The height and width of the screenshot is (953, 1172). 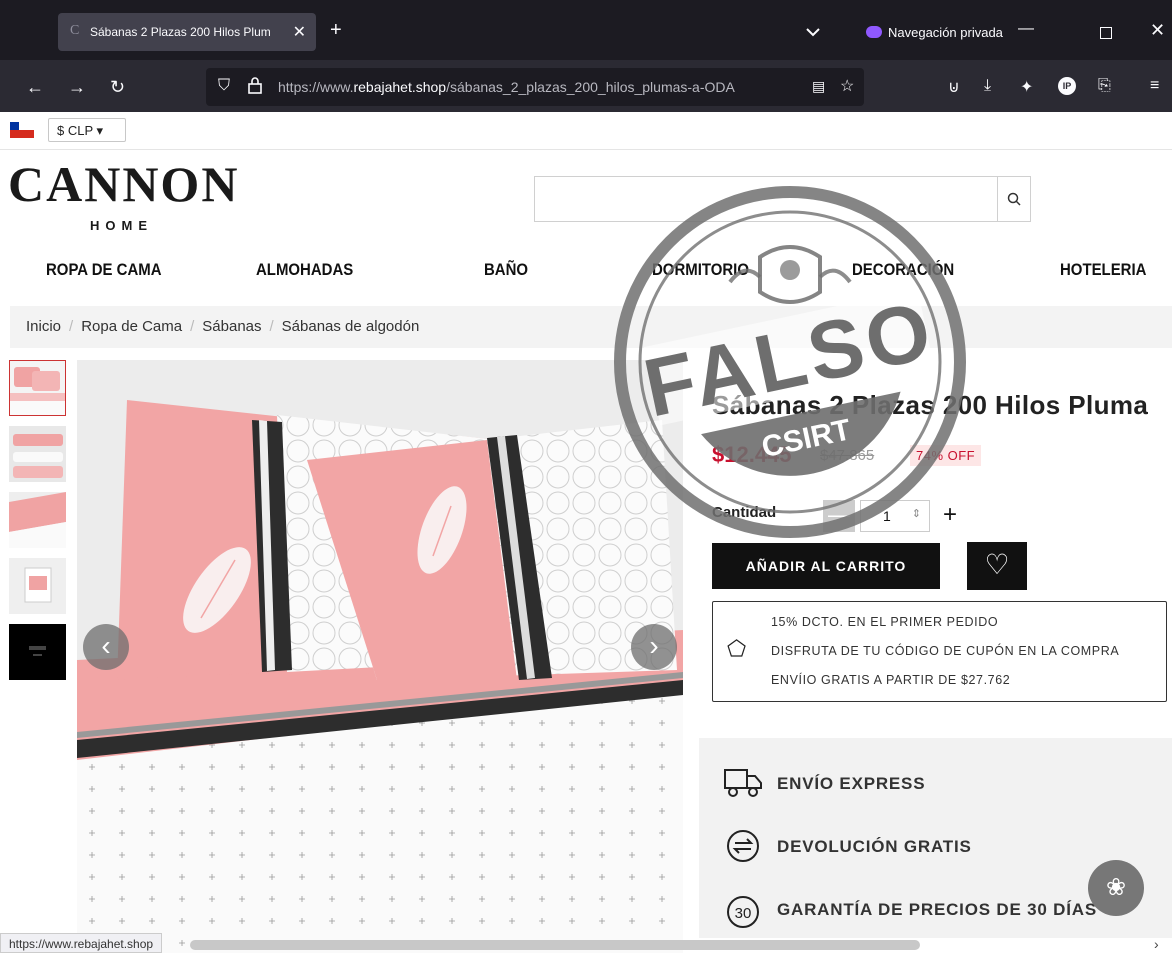 I want to click on menu-icon: ≡, so click(x=1154, y=86).